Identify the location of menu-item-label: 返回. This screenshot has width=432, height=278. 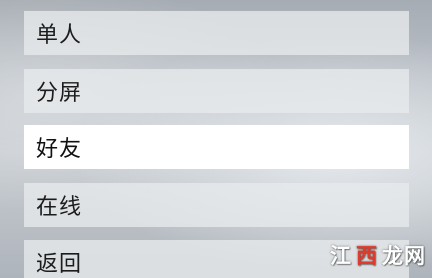
(59, 264).